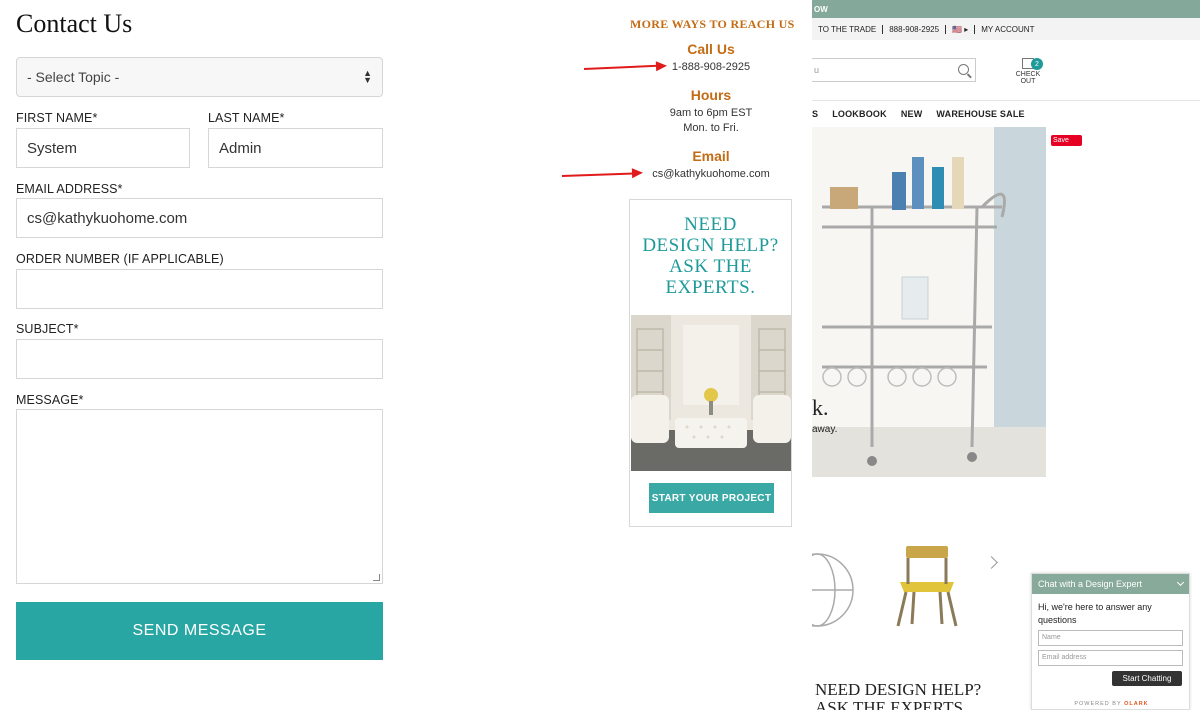  Describe the element at coordinates (376, 577) in the screenshot. I see `resize-grip-icon` at that location.